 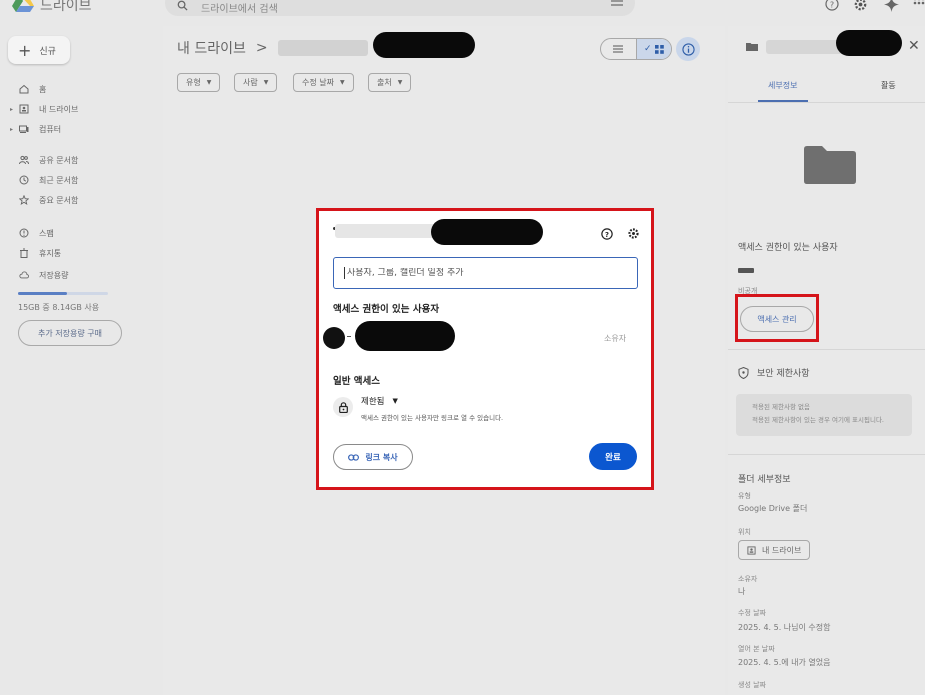 I want to click on sidebar-item-label: 내 드라이브, so click(x=59, y=109).